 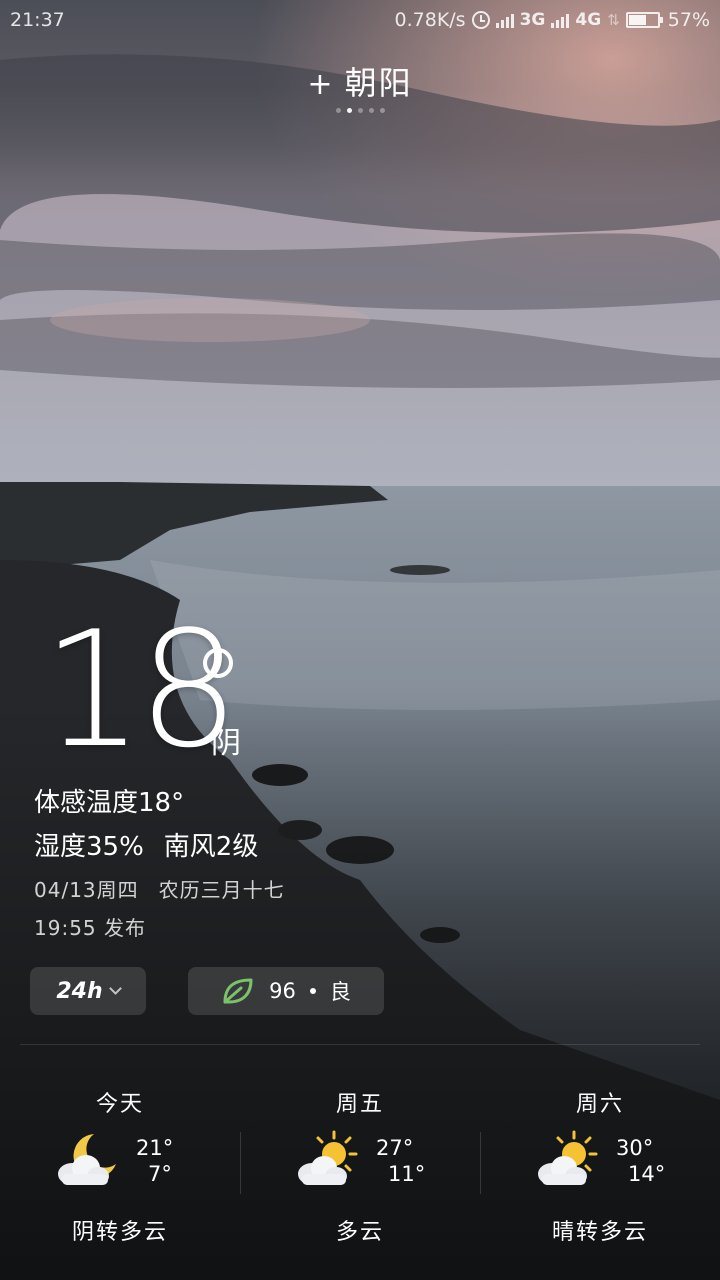 What do you see at coordinates (430, 20) in the screenshot?
I see `network-speed: 0.78K/s` at bounding box center [430, 20].